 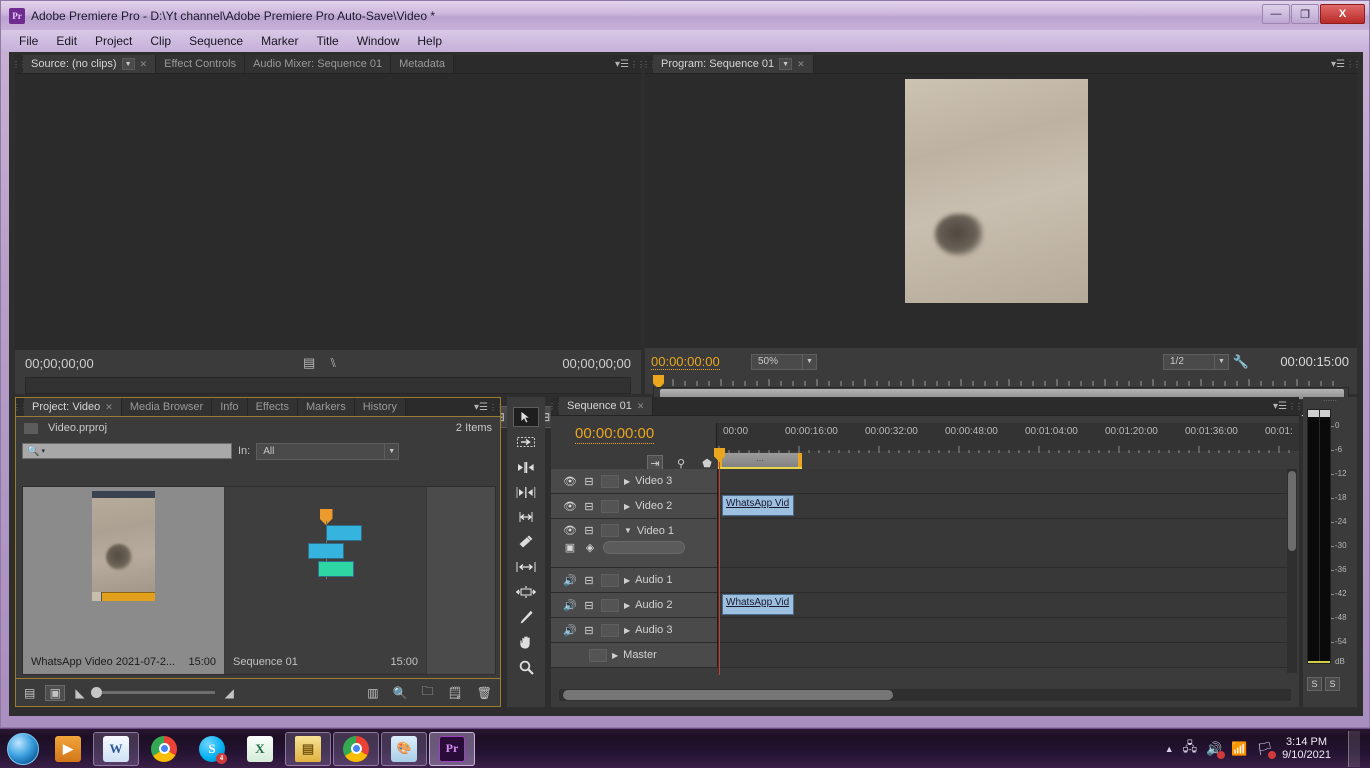 What do you see at coordinates (615, 434) in the screenshot?
I see `timeline-playhead-timecode: 00:00:00:00` at bounding box center [615, 434].